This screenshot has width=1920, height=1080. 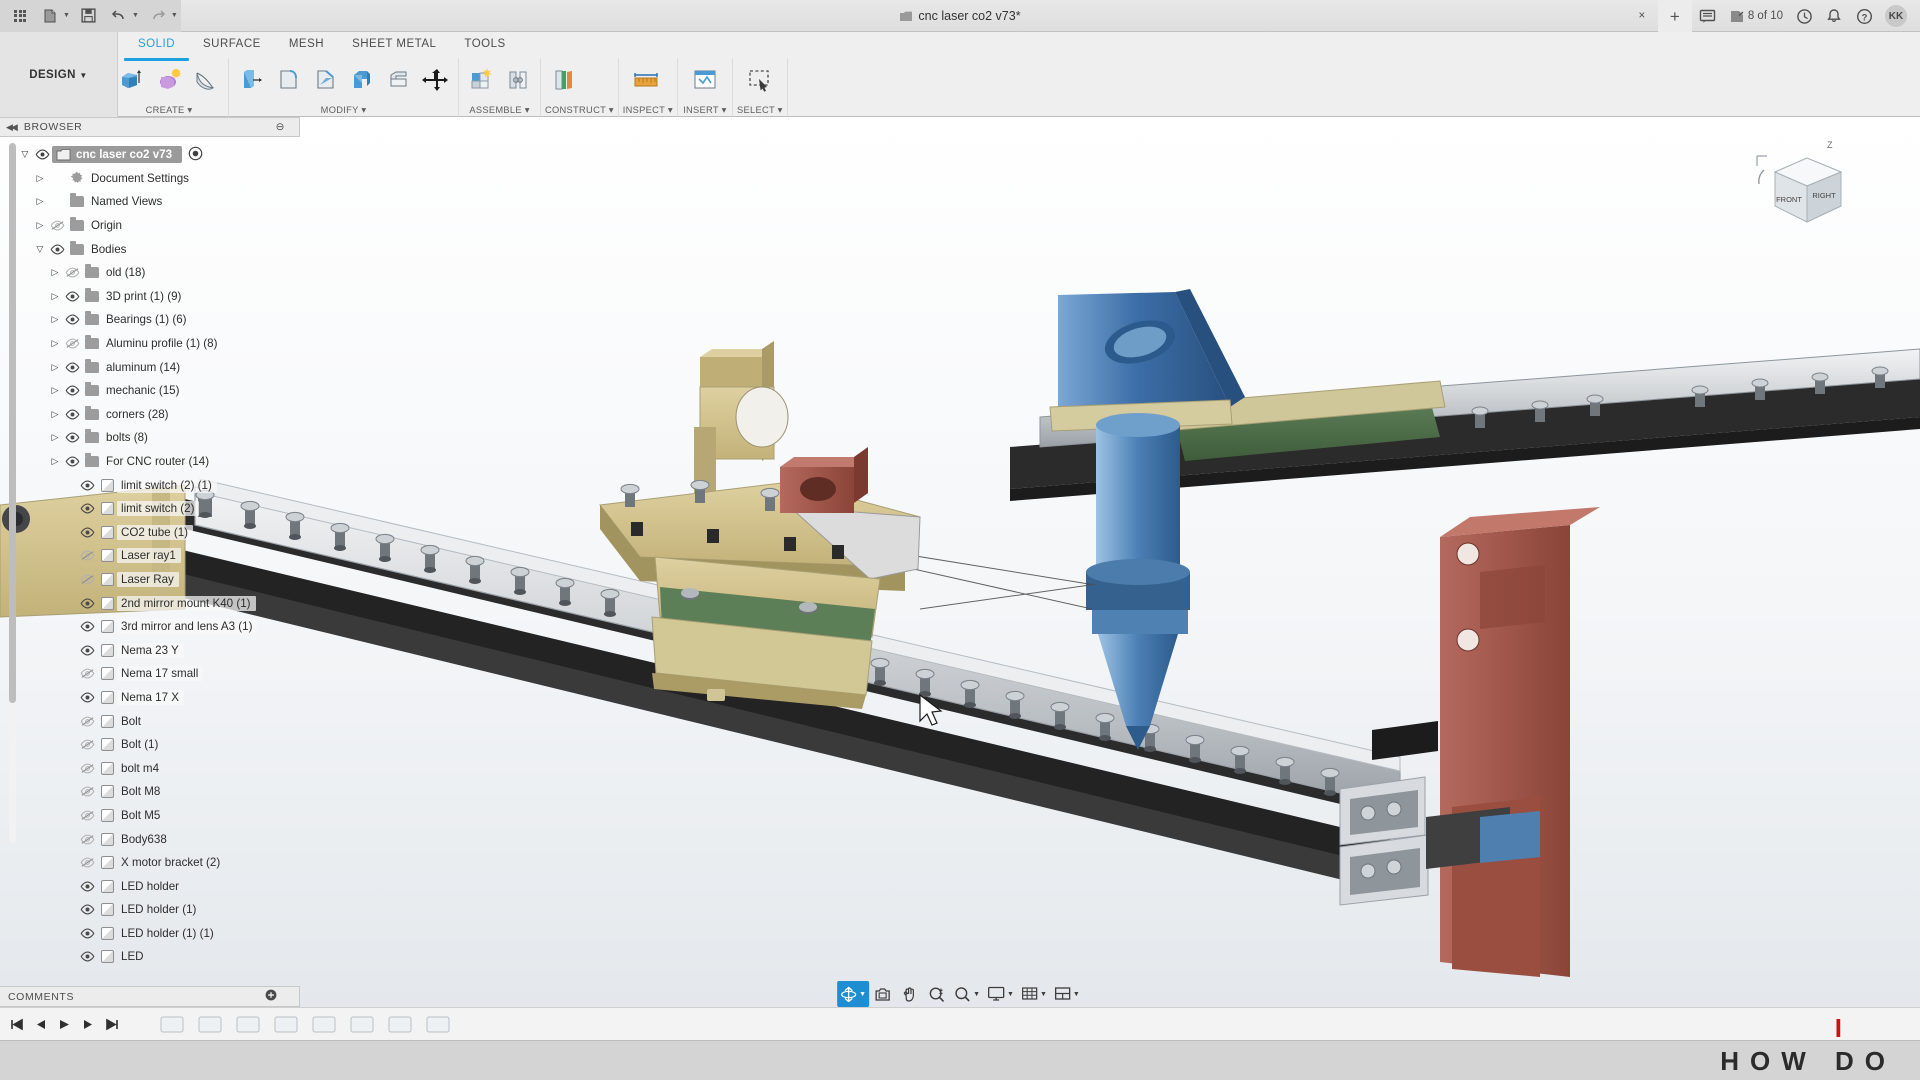 I want to click on tree-item-origin: ▷ Origin, so click(x=150, y=226).